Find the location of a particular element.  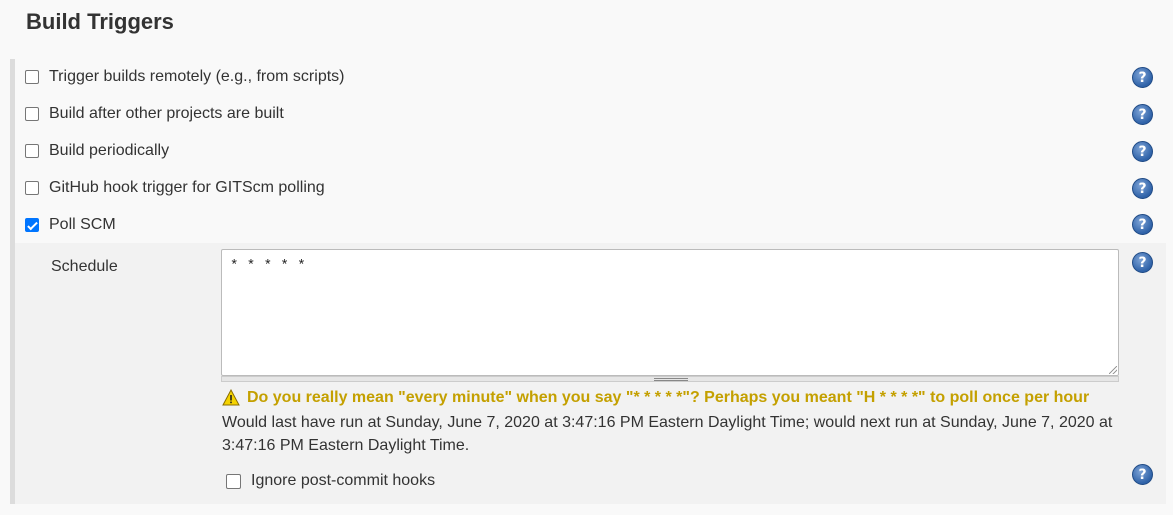

trigger-poll-scm-label: Poll SCM is located at coordinates (82, 225).